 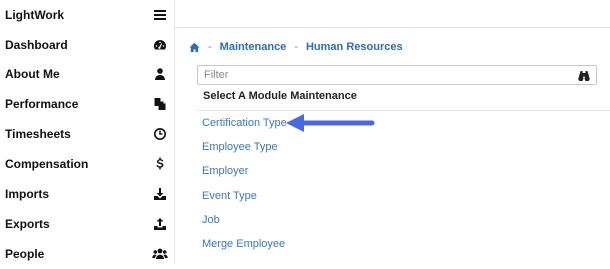 What do you see at coordinates (225, 171) in the screenshot?
I see `module-link-employer: Employer` at bounding box center [225, 171].